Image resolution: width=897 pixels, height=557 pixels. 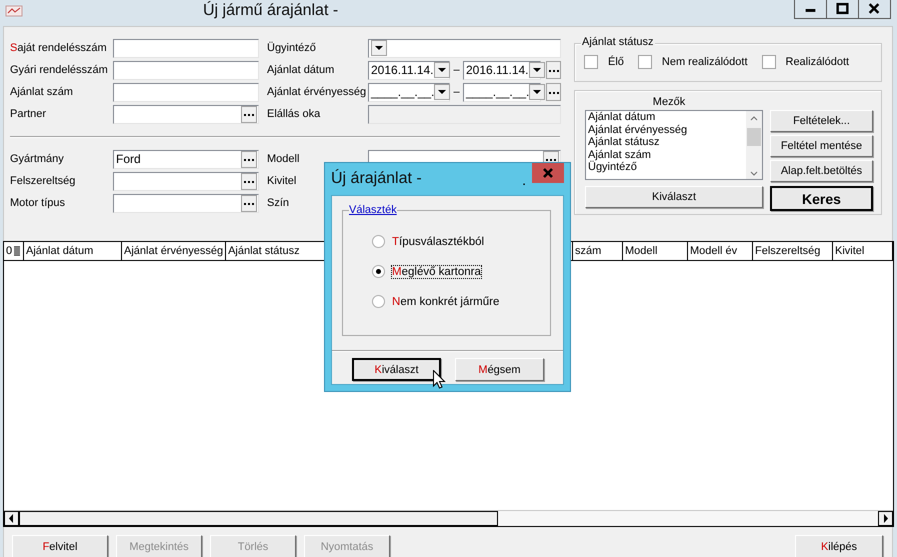 I want to click on field-label: Ajánlat érvényesség, so click(x=316, y=92).